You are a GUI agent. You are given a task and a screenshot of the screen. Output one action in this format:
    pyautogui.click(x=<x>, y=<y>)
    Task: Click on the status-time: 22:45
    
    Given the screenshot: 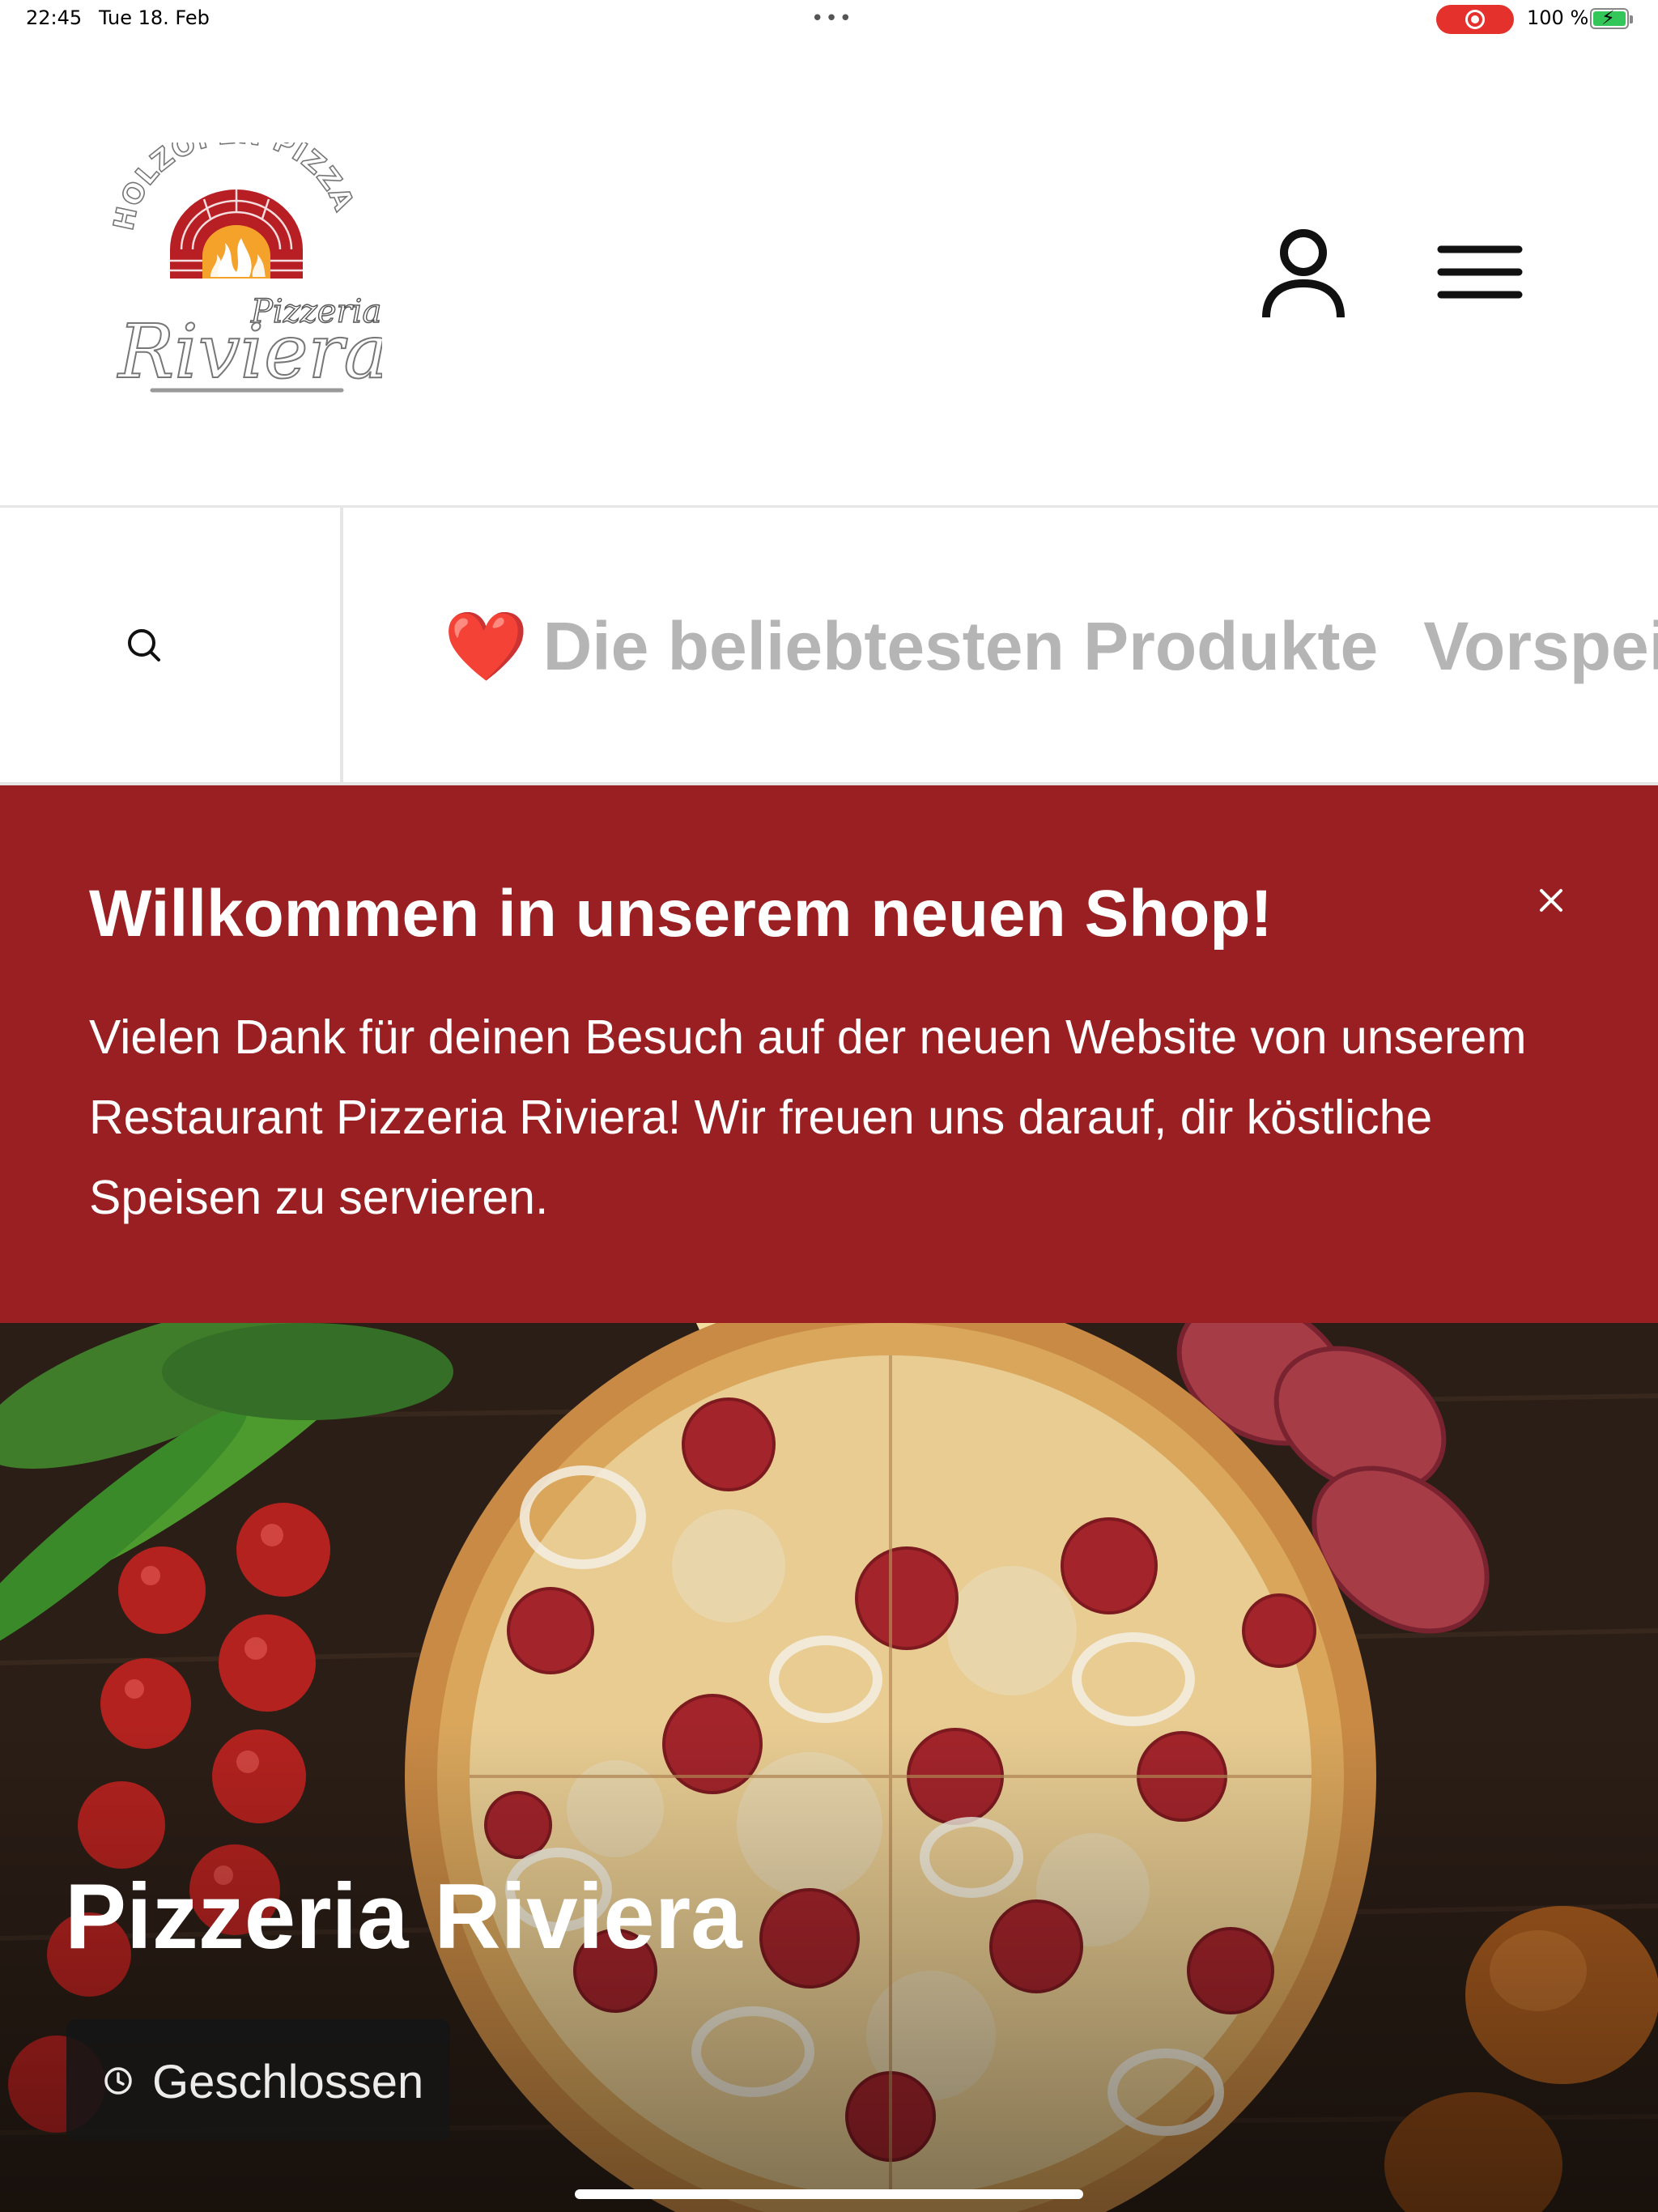 What is the action you would take?
    pyautogui.click(x=54, y=18)
    